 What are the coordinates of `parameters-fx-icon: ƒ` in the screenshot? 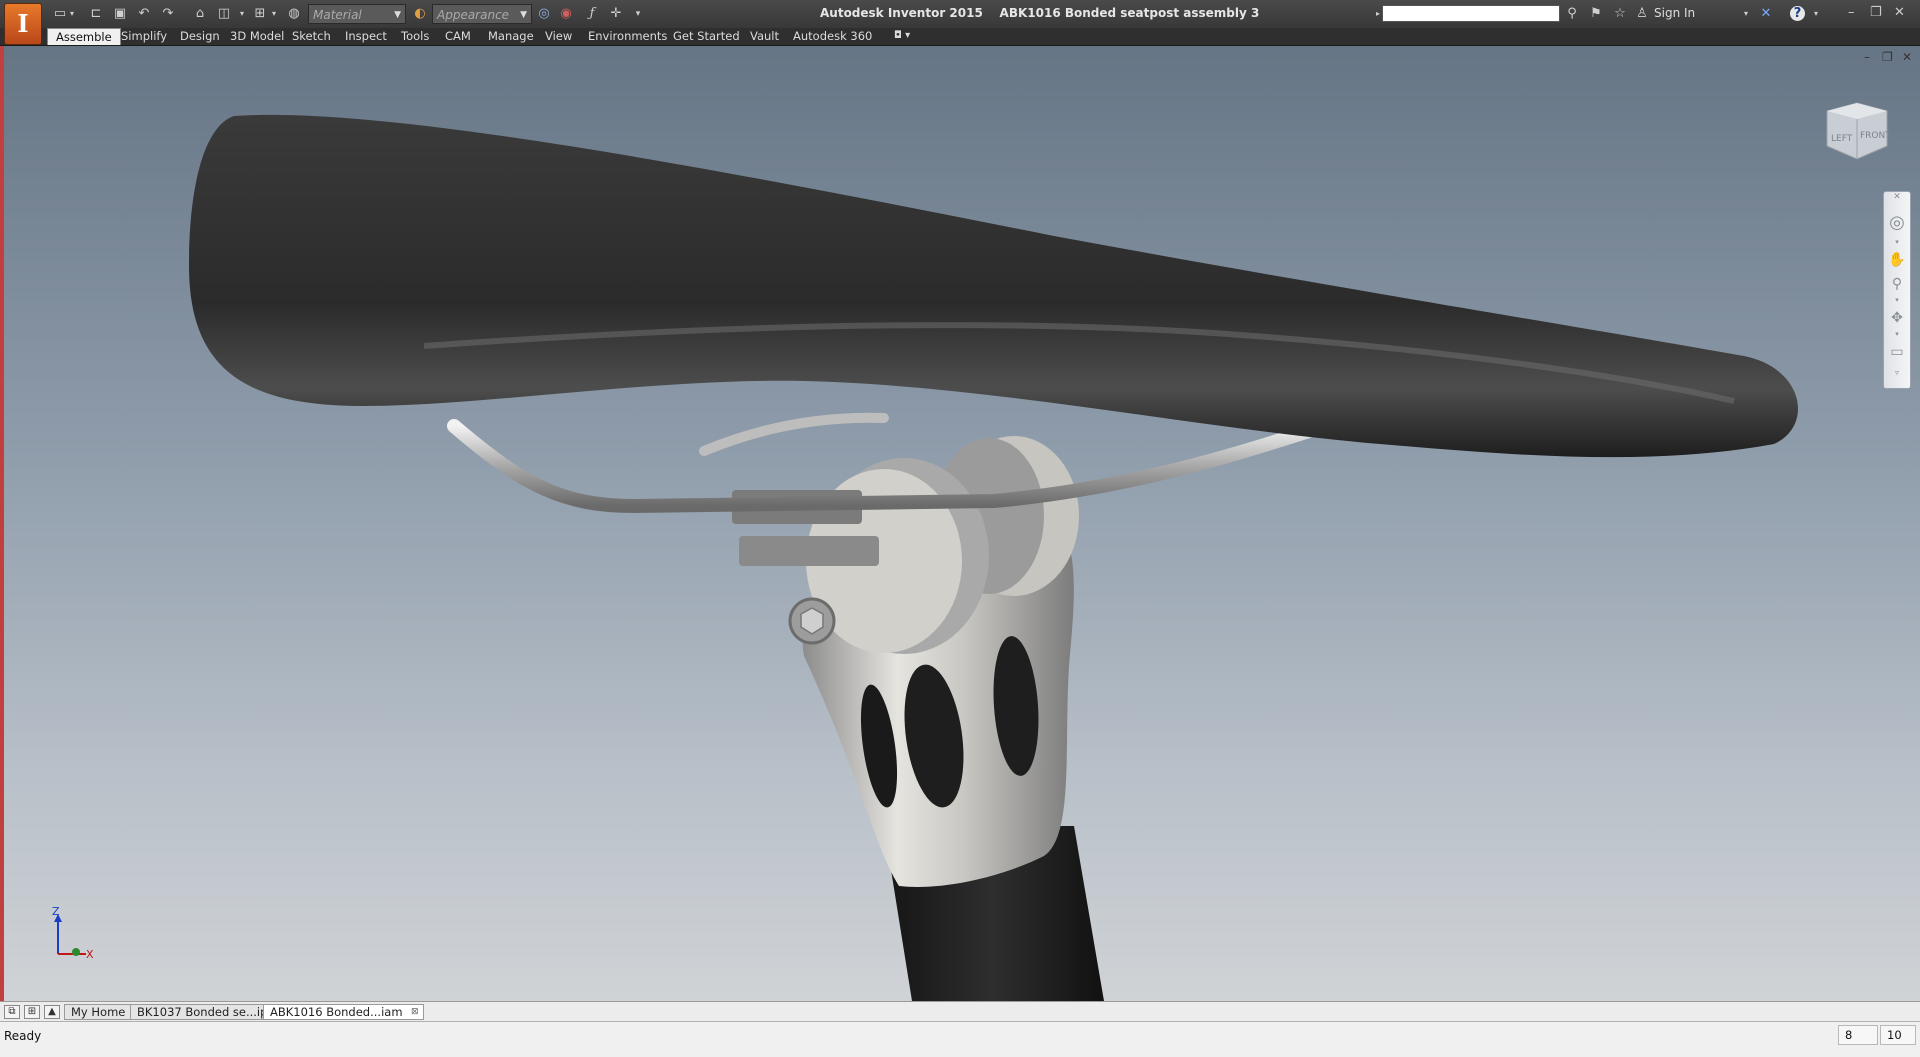 It's located at (592, 14).